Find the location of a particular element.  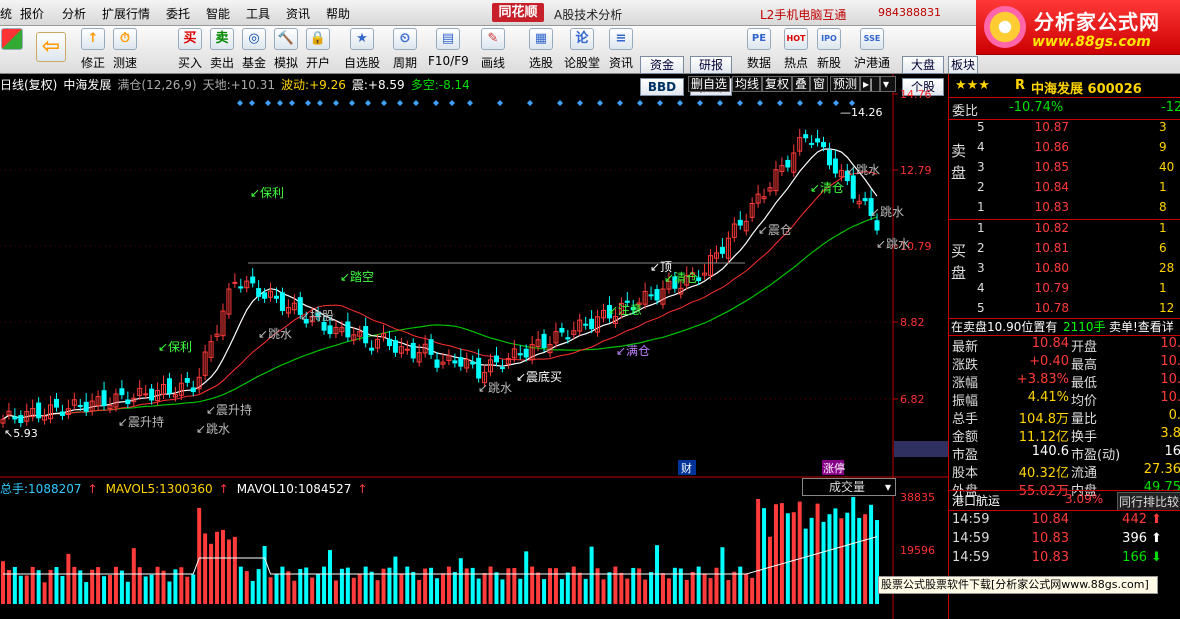

chart-annotation: ↙保利 is located at coordinates (175, 347).